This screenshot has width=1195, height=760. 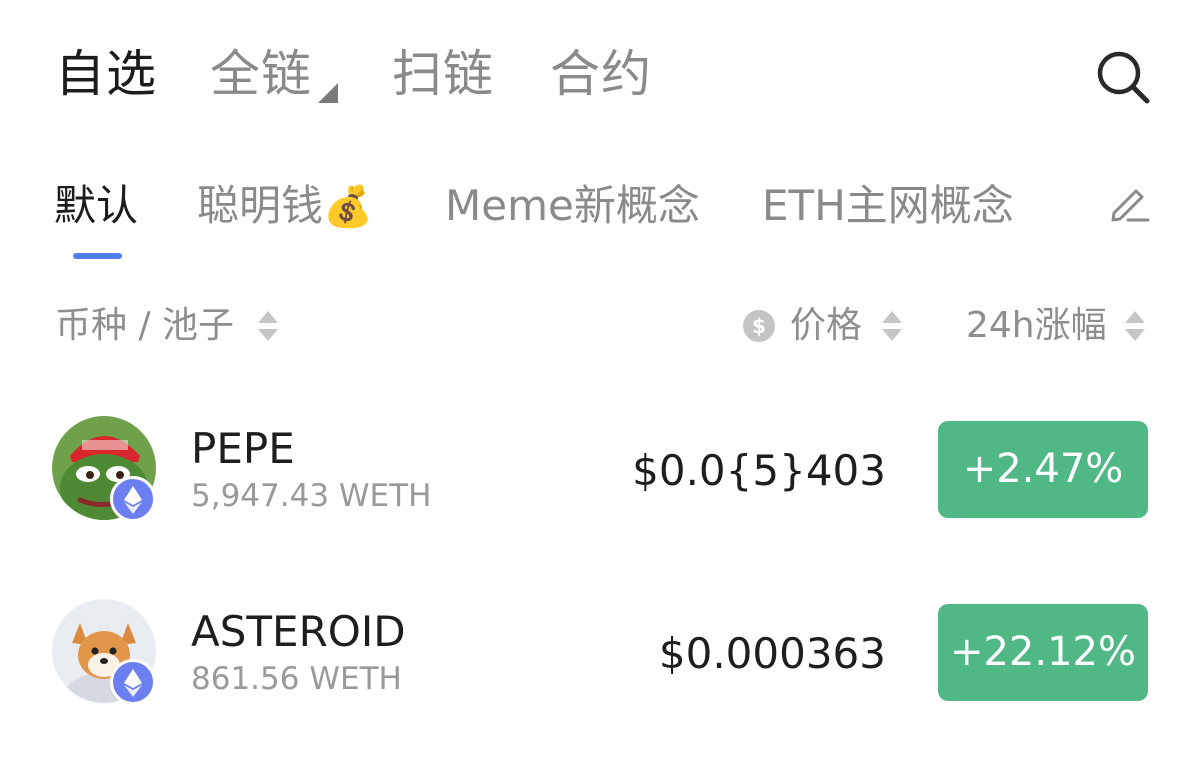 What do you see at coordinates (772, 653) in the screenshot?
I see `token-price: $0.000363` at bounding box center [772, 653].